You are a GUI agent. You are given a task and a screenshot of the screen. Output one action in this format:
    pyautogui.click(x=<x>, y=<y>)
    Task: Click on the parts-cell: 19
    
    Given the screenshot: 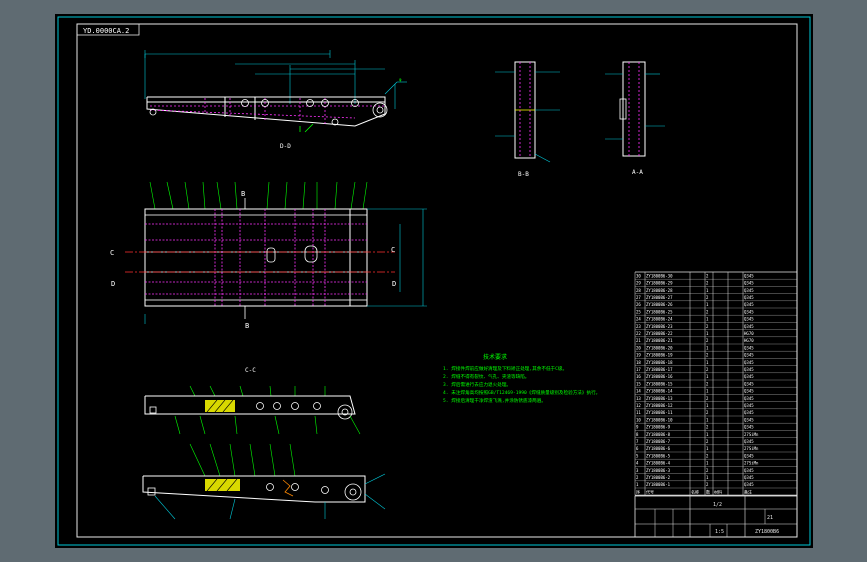 What is the action you would take?
    pyautogui.click(x=638, y=355)
    